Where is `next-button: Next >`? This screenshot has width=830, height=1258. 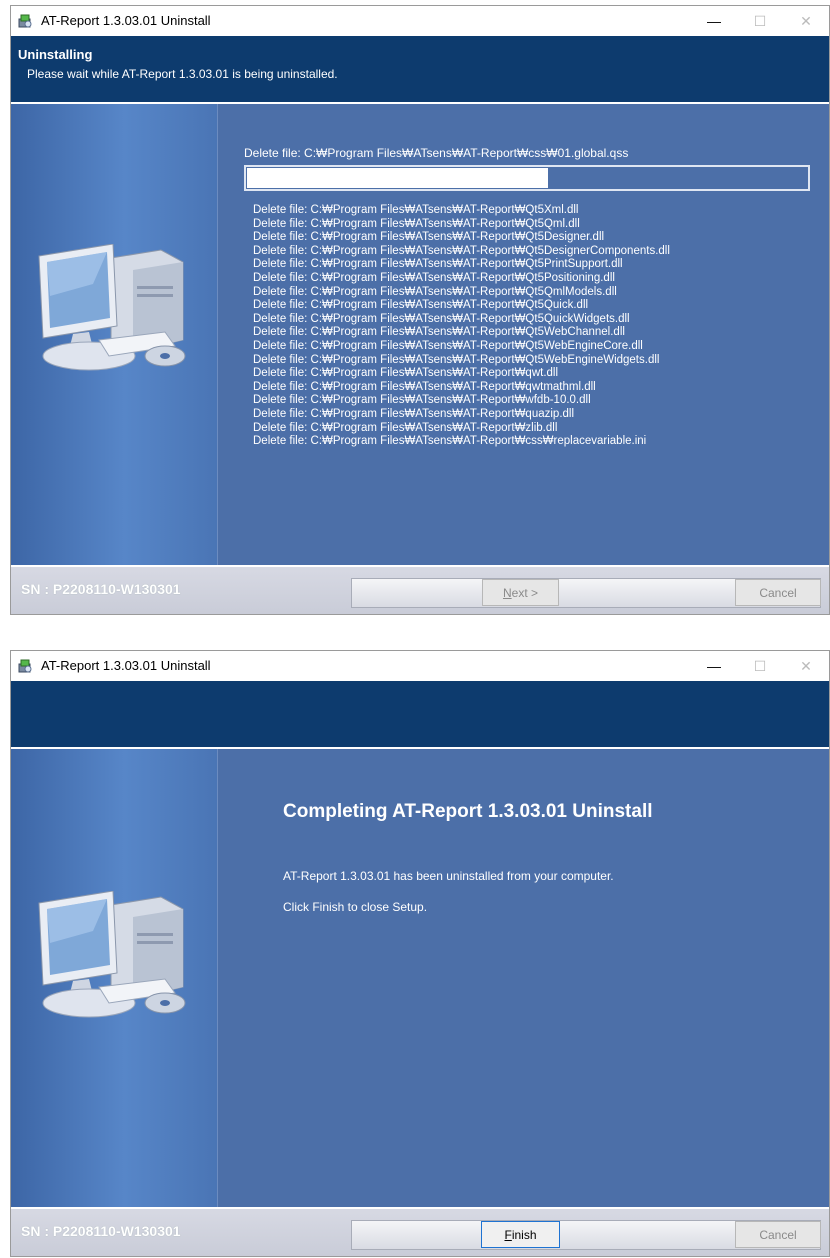
next-button: Next > is located at coordinates (520, 592).